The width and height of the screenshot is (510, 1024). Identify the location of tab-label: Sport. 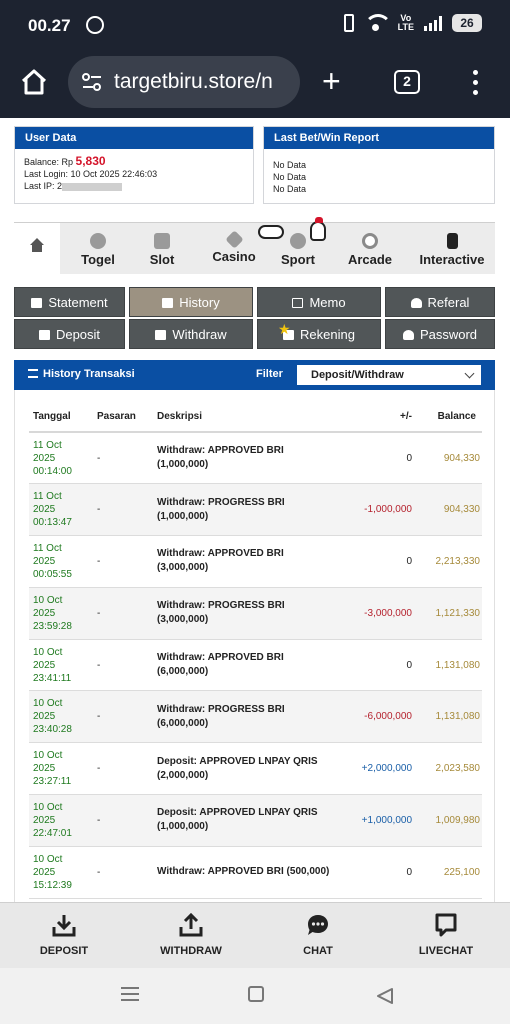
(298, 259).